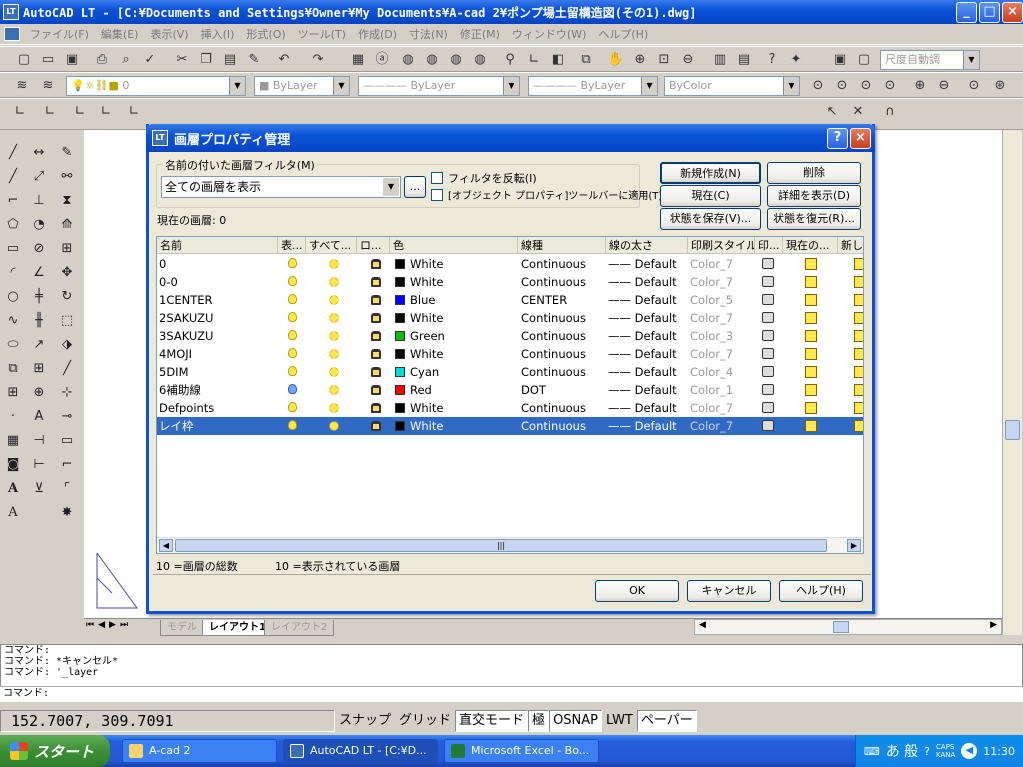 The width and height of the screenshot is (1023, 767). What do you see at coordinates (460, 336) in the screenshot?
I see `layer-color: Green` at bounding box center [460, 336].